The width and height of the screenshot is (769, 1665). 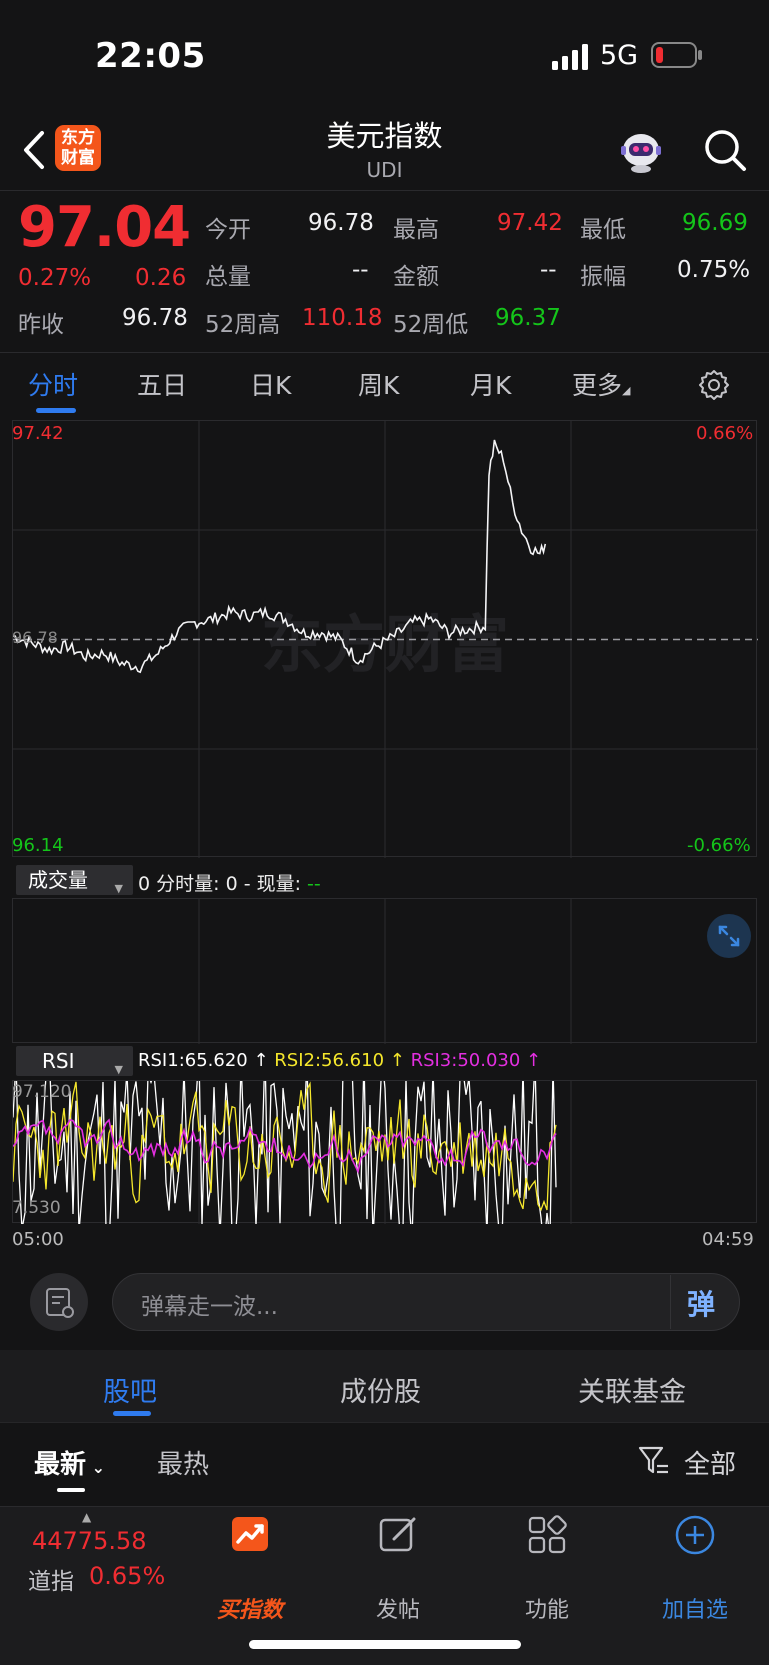 What do you see at coordinates (570, 57) in the screenshot?
I see `signal-icon` at bounding box center [570, 57].